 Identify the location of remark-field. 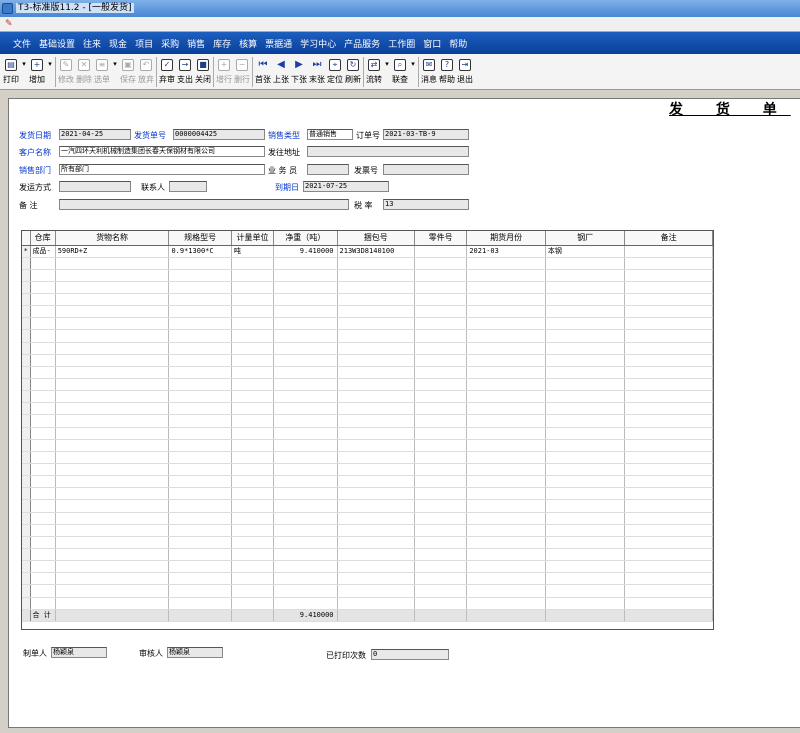
(204, 204).